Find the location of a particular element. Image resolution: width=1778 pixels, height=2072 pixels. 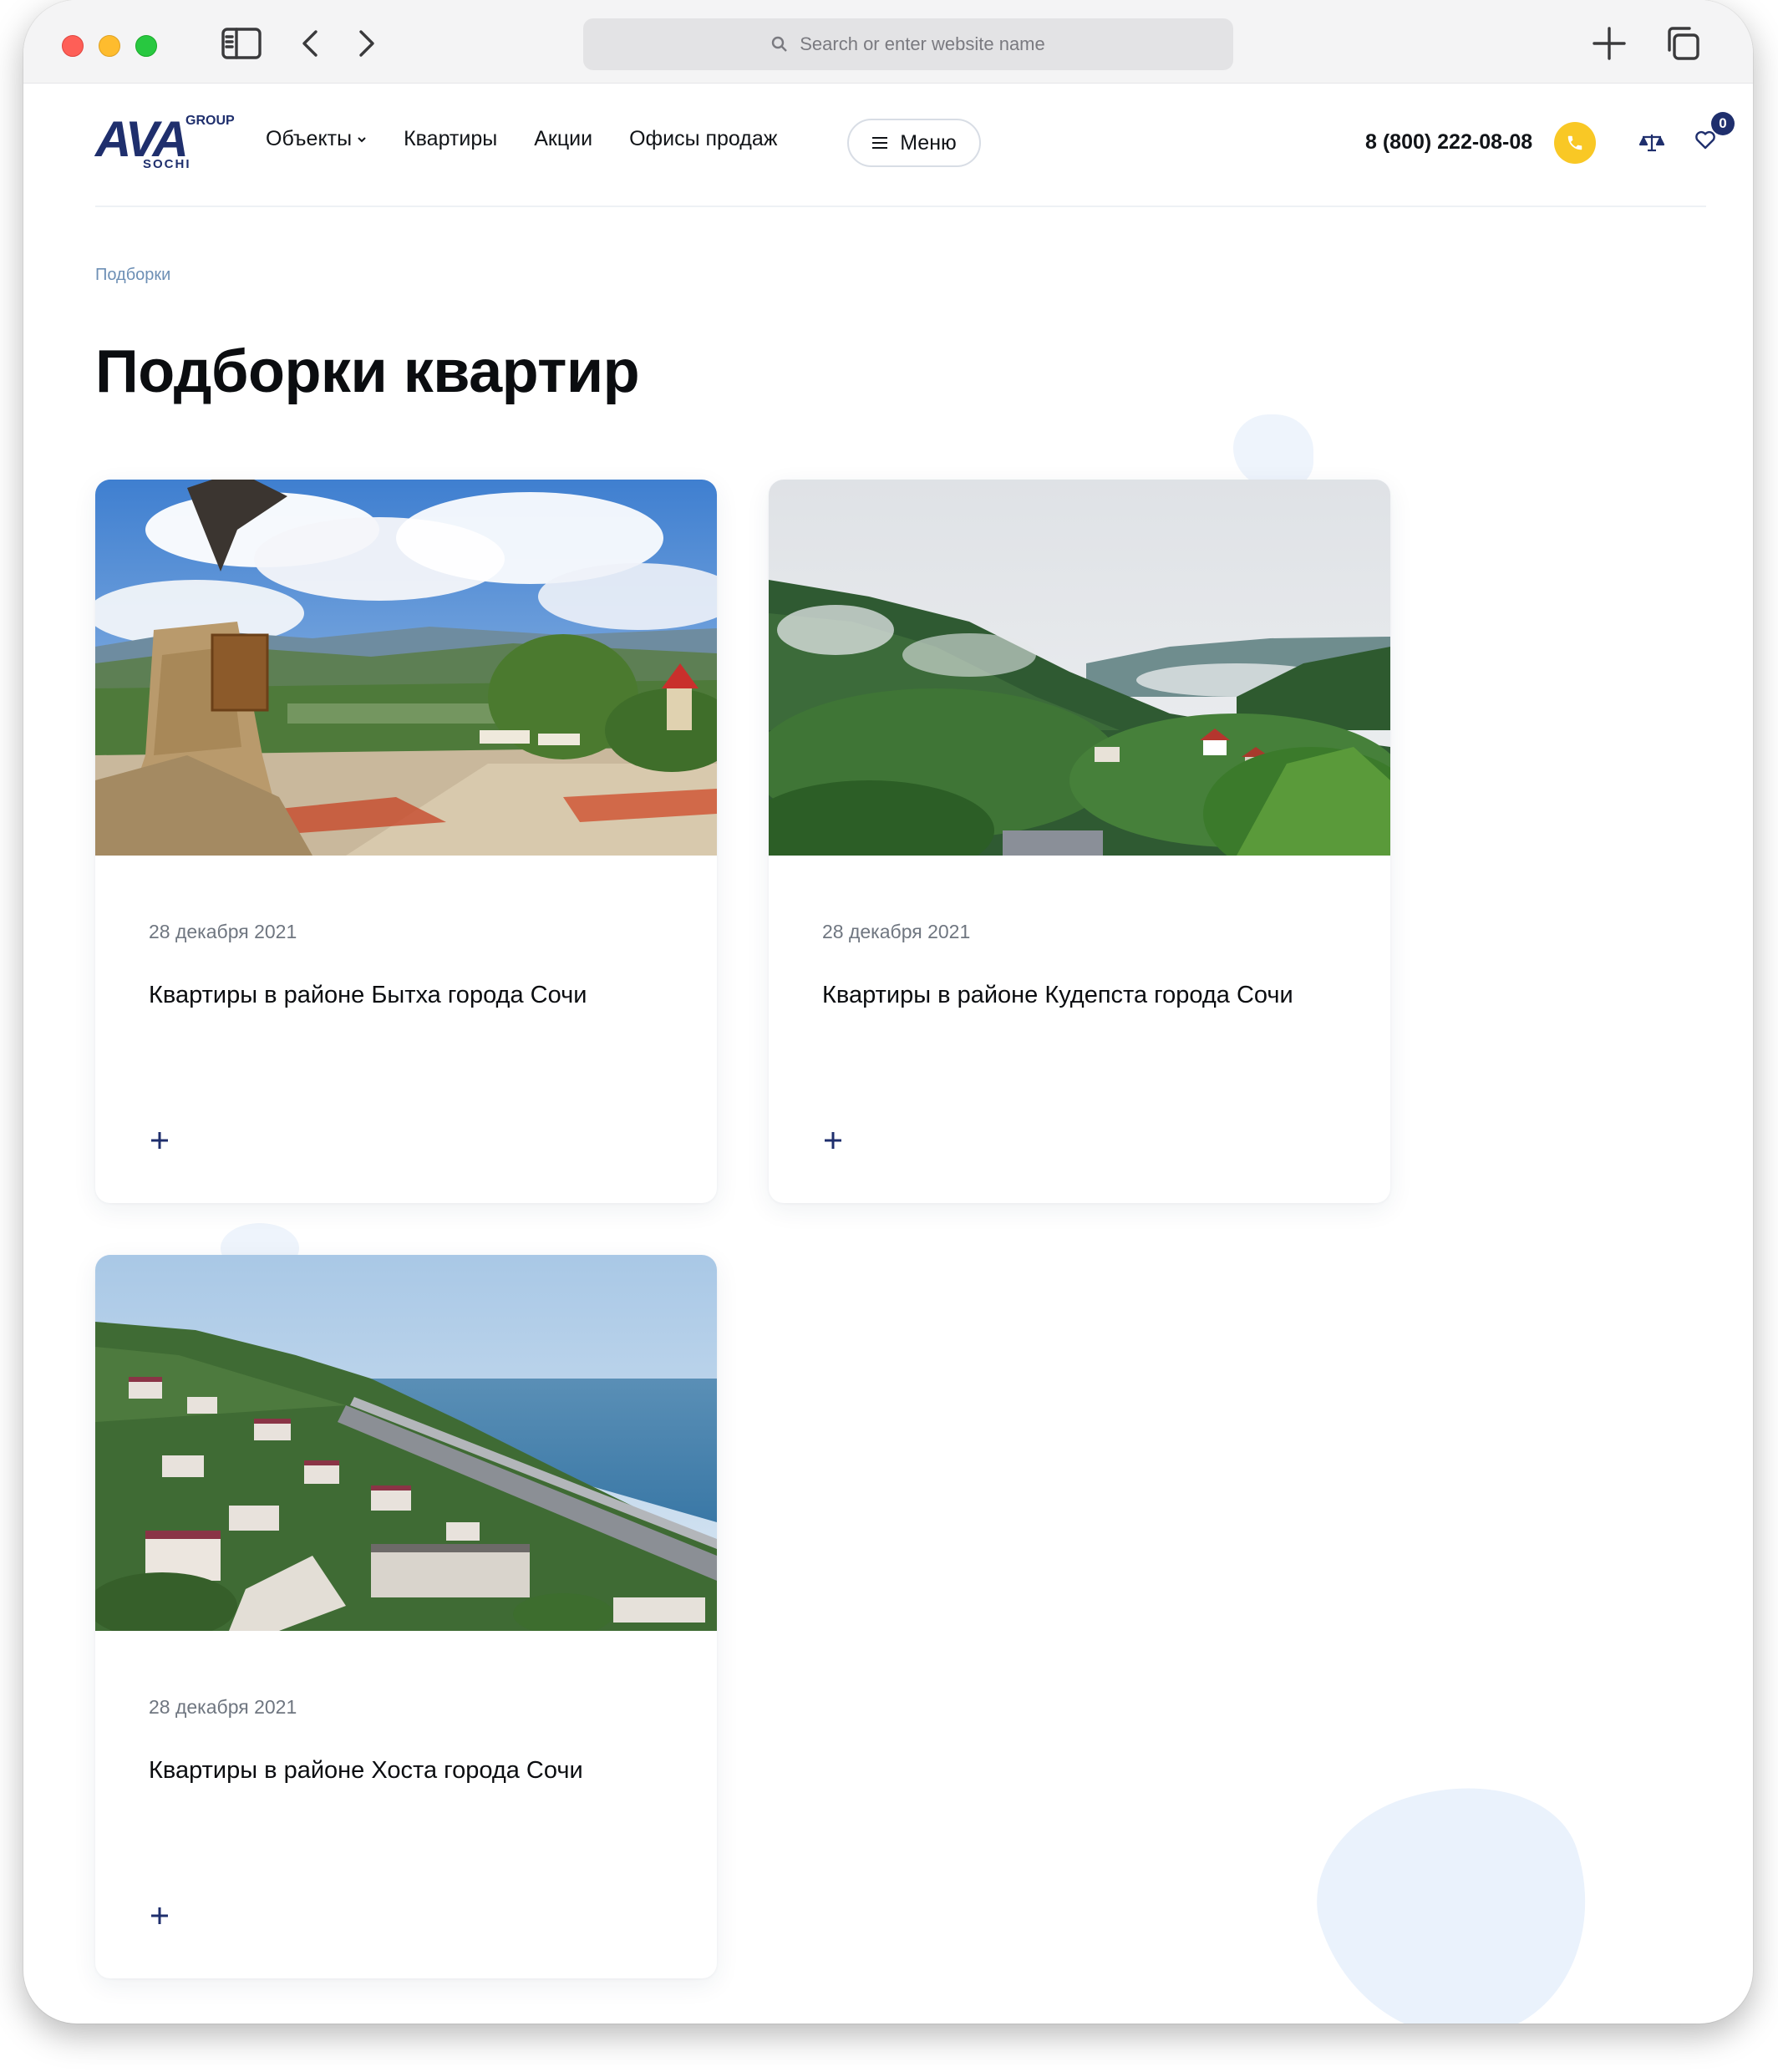

new-tab-plus-icon is located at coordinates (1609, 43).